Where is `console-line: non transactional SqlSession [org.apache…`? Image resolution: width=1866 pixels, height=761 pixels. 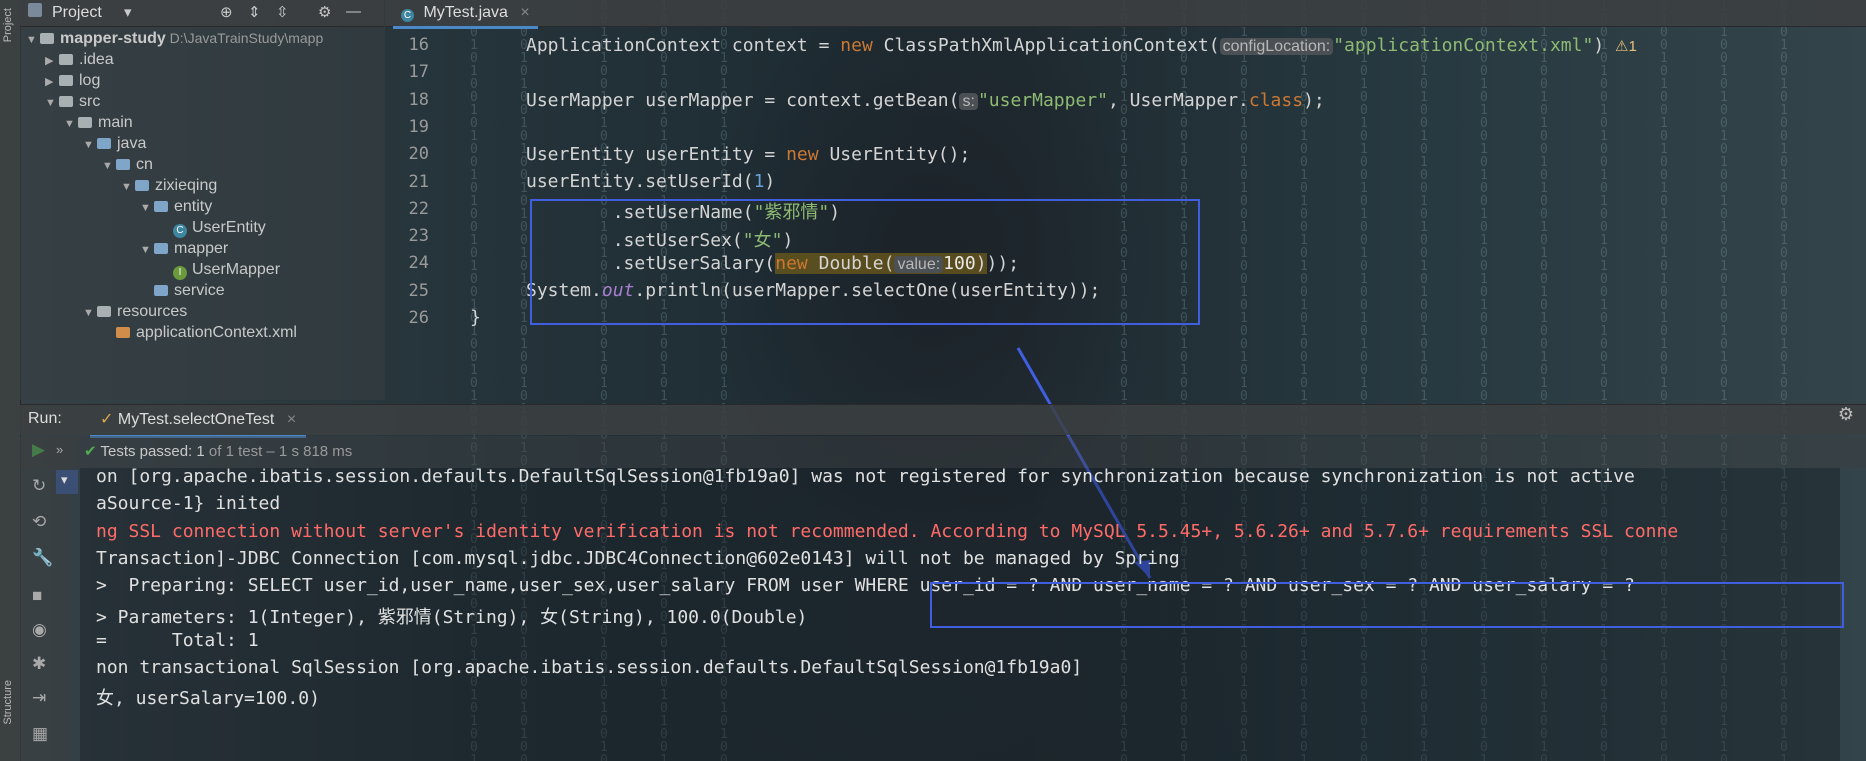
console-line: non transactional SqlSession [org.apache… is located at coordinates (589, 668).